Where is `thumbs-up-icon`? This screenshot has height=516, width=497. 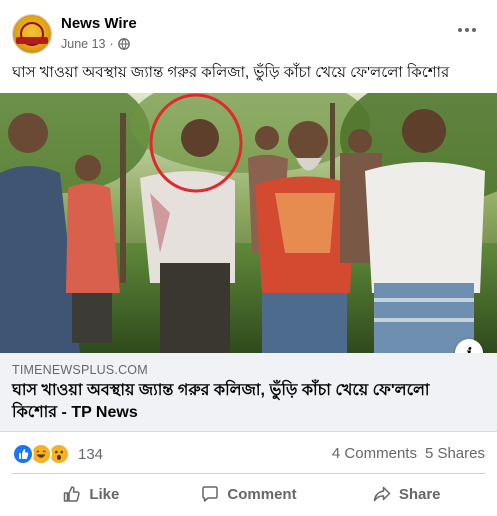 thumbs-up-icon is located at coordinates (72, 494).